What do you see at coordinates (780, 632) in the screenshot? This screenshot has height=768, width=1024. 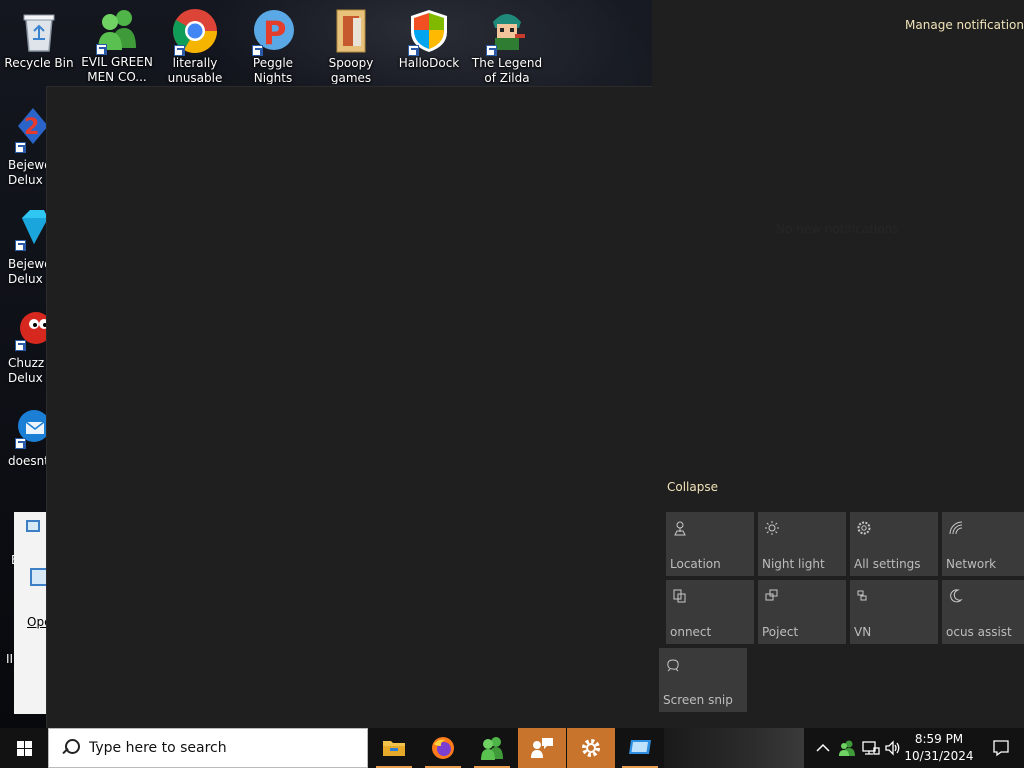 I see `tile-label: Poject` at bounding box center [780, 632].